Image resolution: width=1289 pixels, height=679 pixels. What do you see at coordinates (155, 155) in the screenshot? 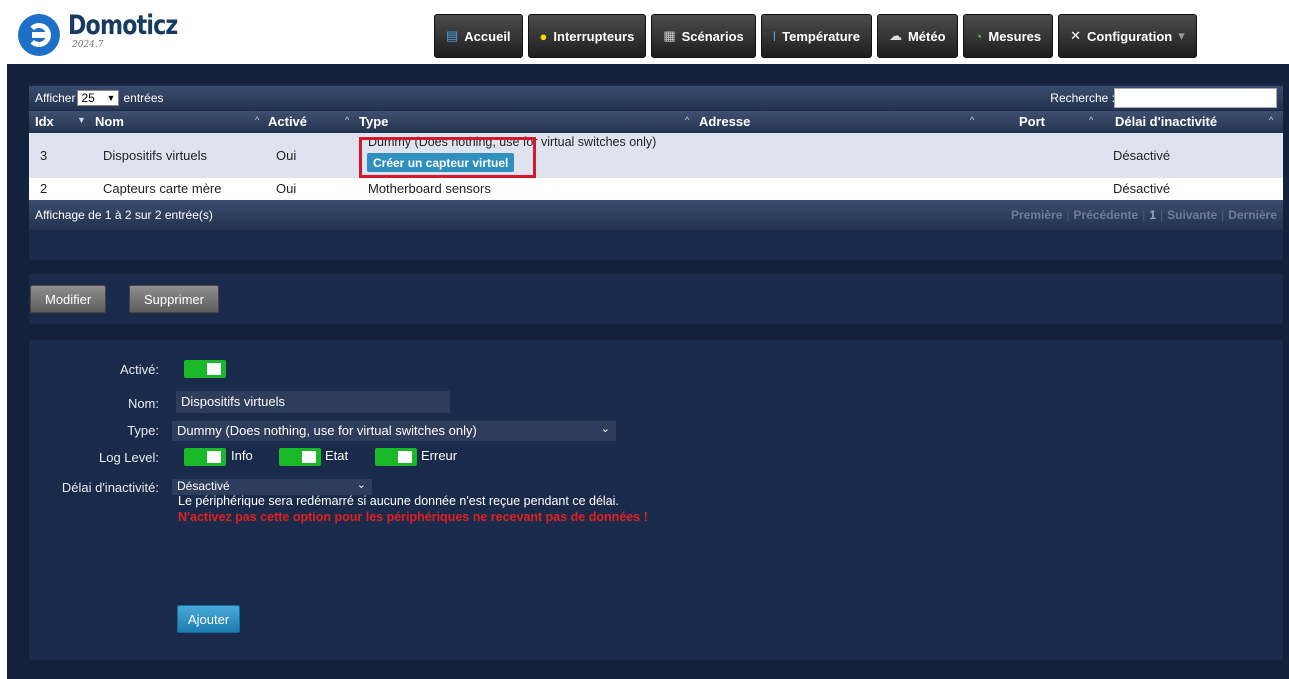
I see `row-name: Dispositifs virtuels` at bounding box center [155, 155].